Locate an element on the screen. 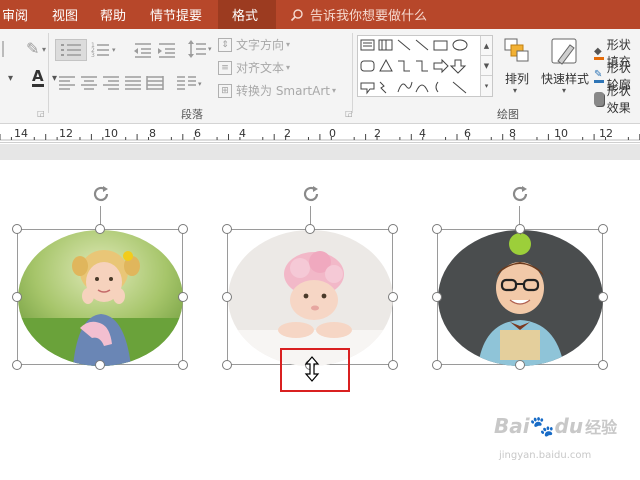 The image size is (640, 480). ruler-number: 6 is located at coordinates (197, 133).